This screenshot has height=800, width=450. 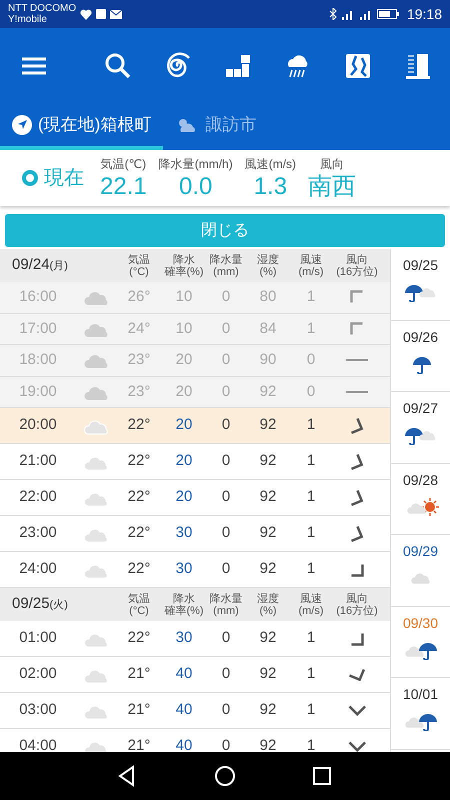 I want to click on day-forecast: 10/01, so click(x=420, y=714).